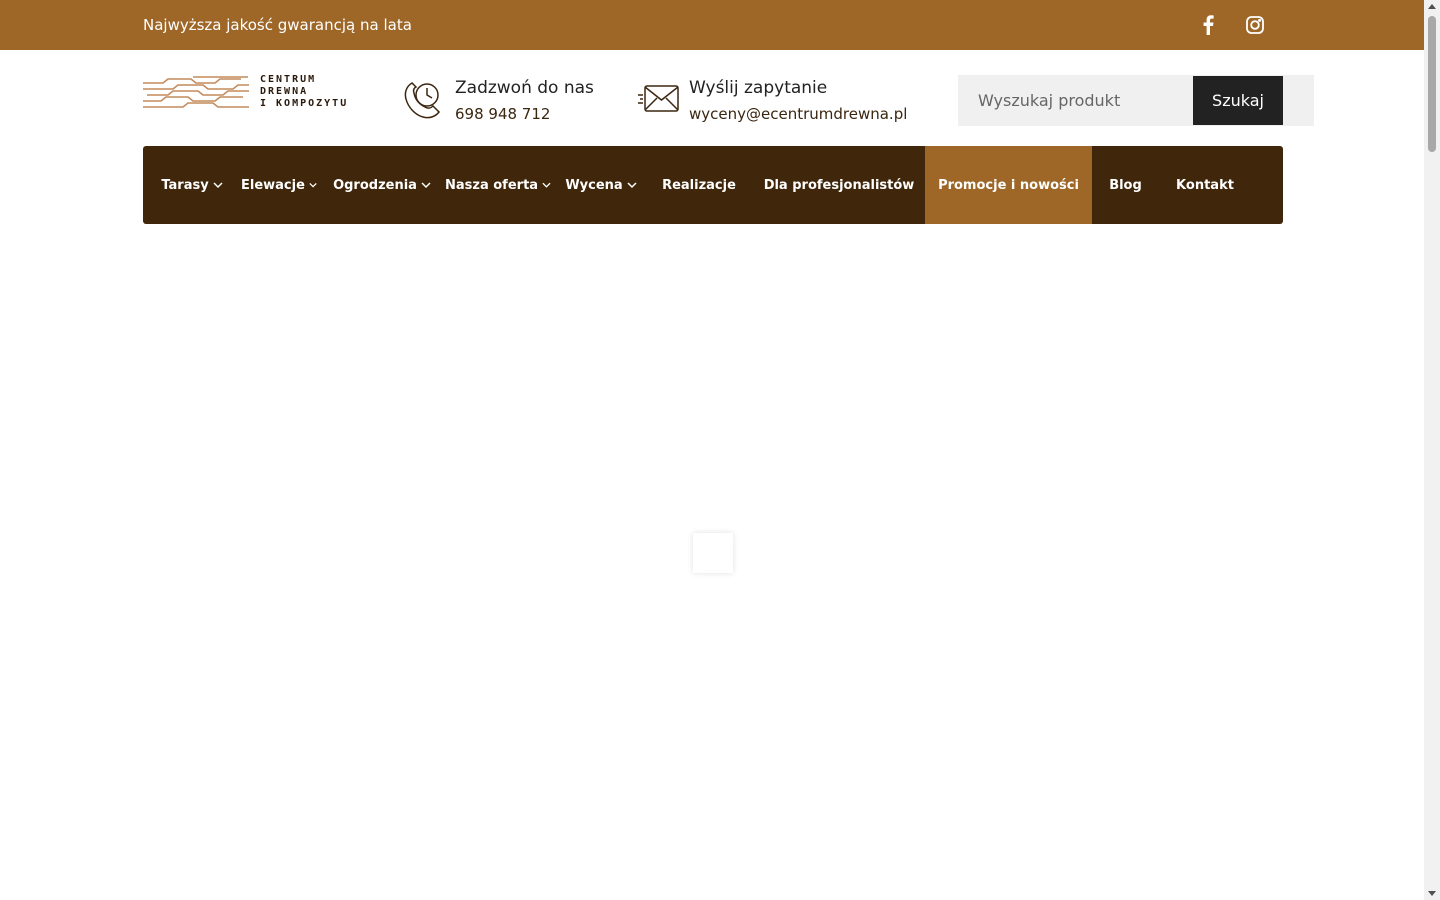 Image resolution: width=1440 pixels, height=900 pixels. I want to click on nav-item-blog: Blog, so click(1125, 185).